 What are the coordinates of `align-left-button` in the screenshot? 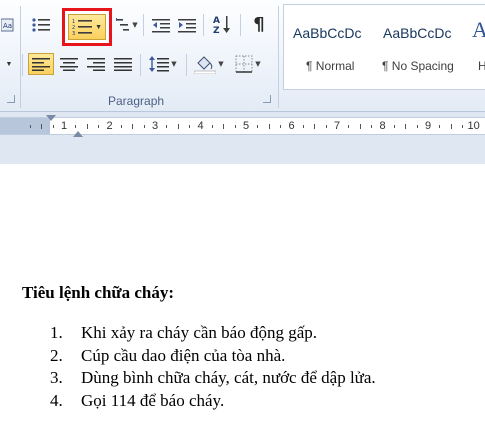 It's located at (41, 64).